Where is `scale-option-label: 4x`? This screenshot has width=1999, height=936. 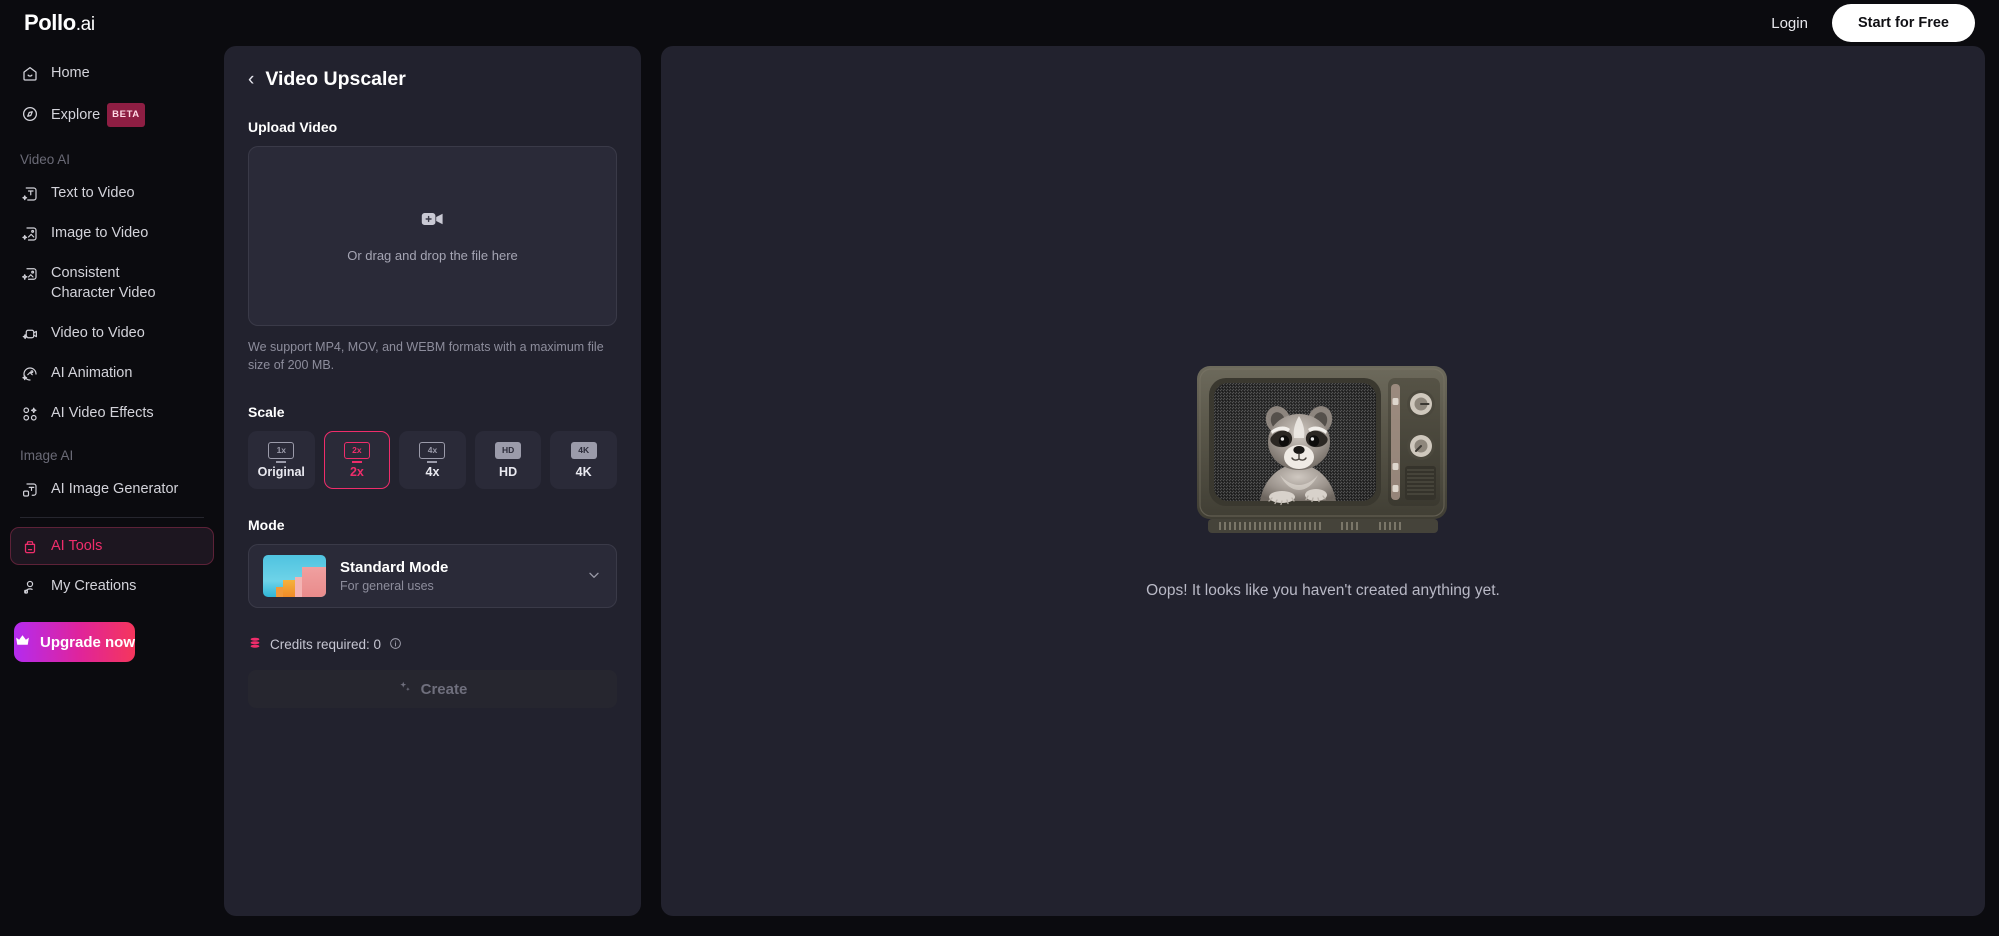
scale-option-label: 4x is located at coordinates (432, 471).